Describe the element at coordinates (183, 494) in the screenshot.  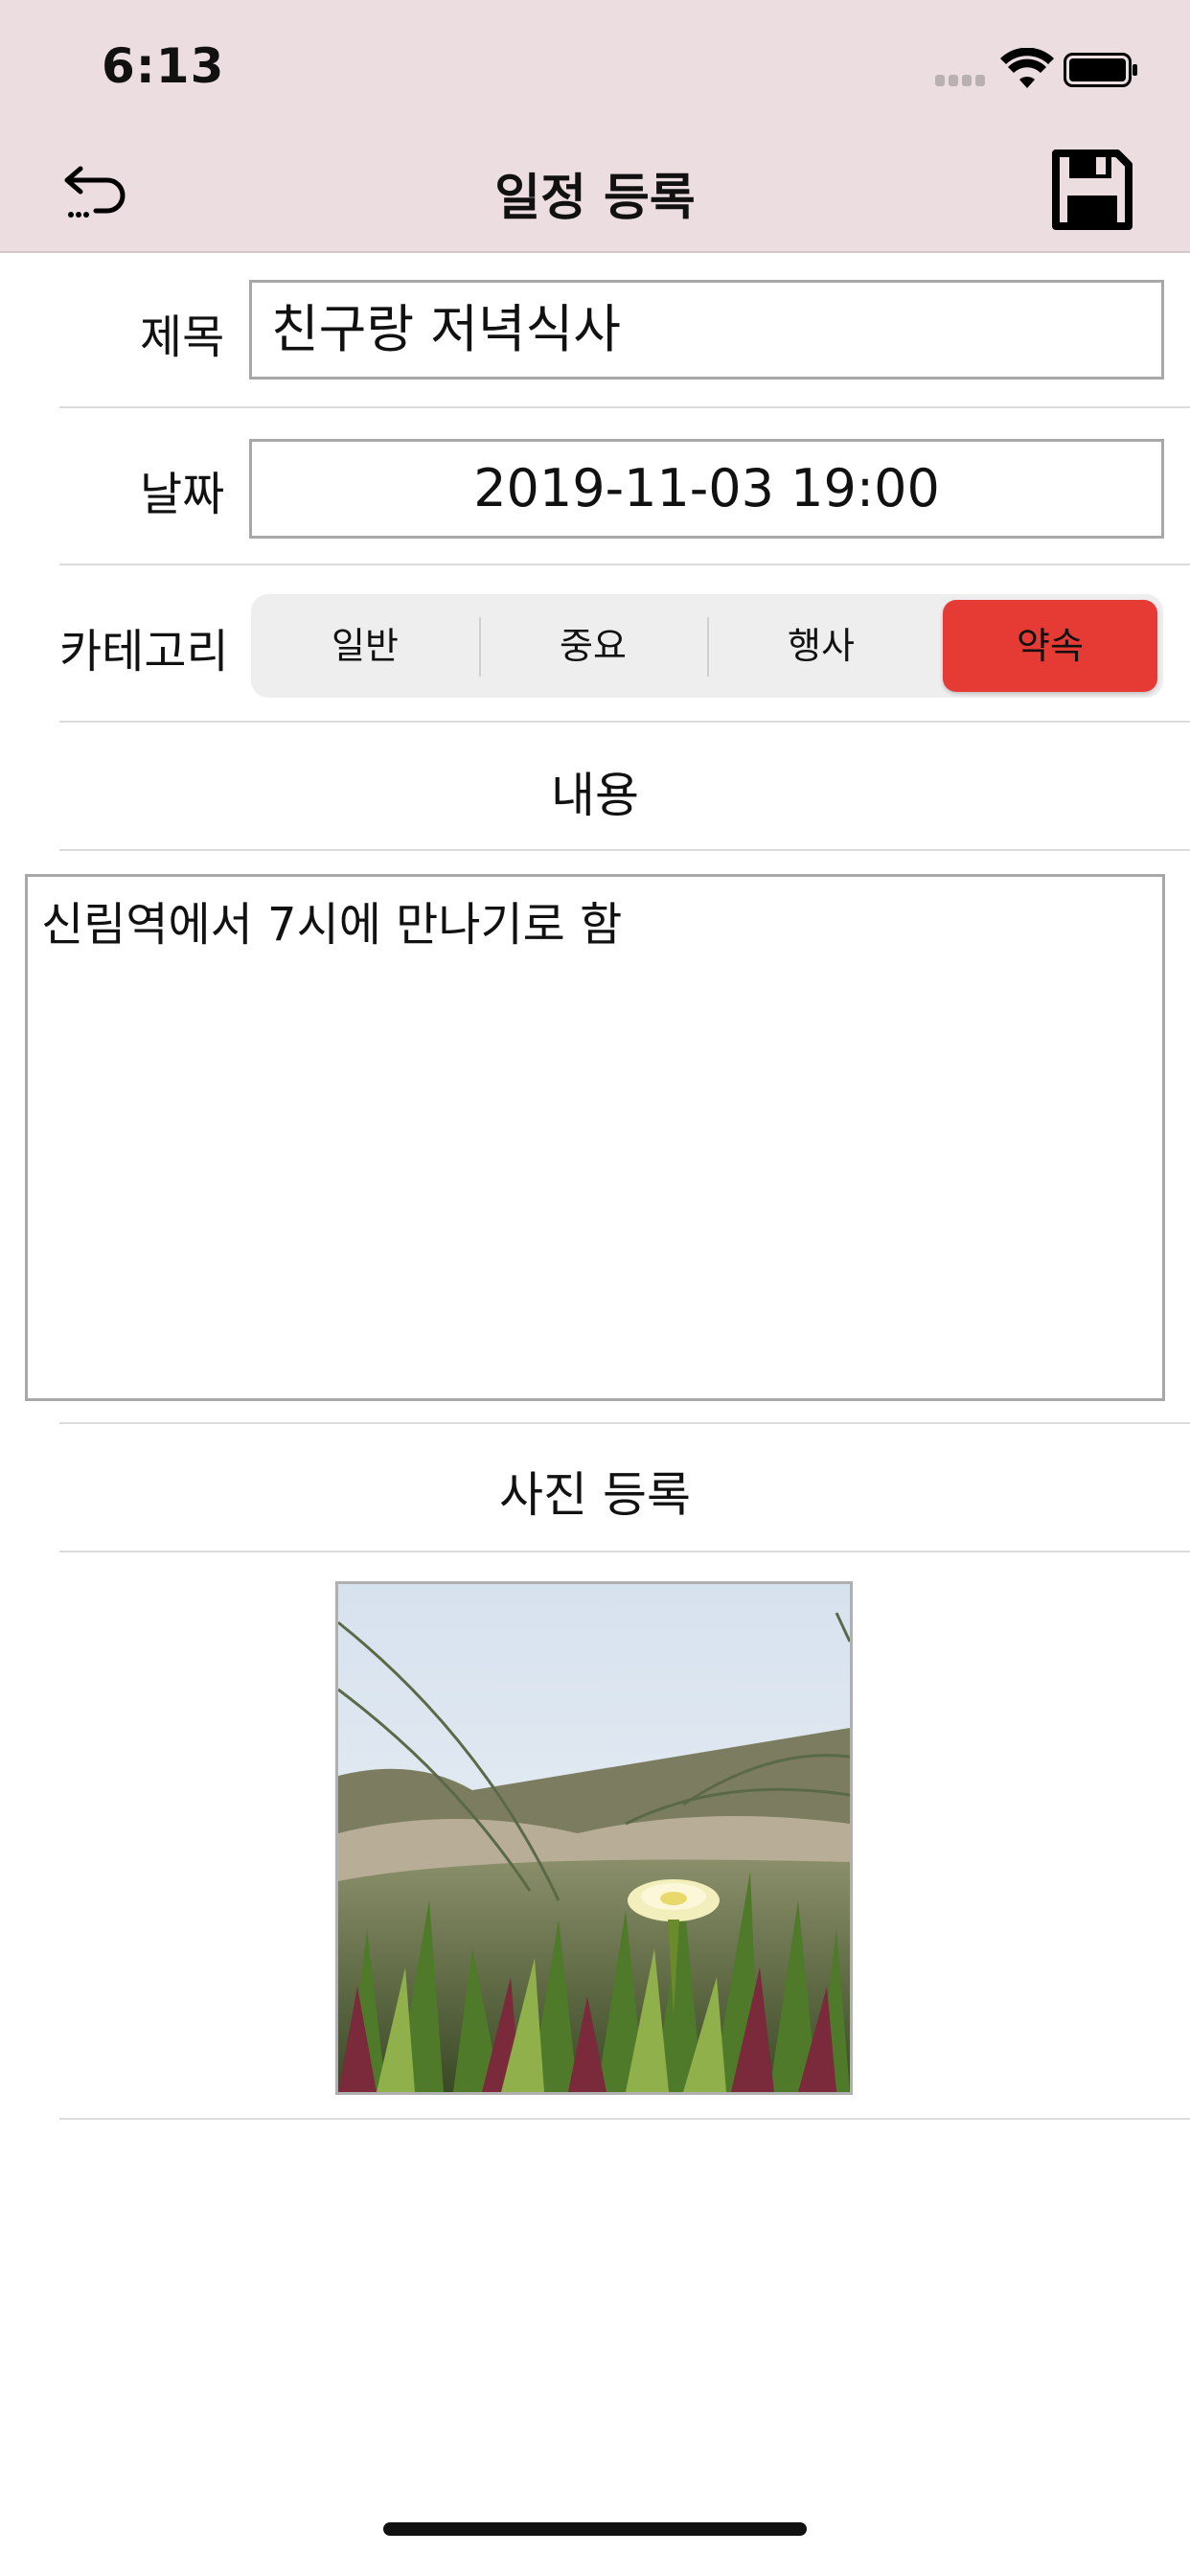
I see `date-label: 날짜` at that location.